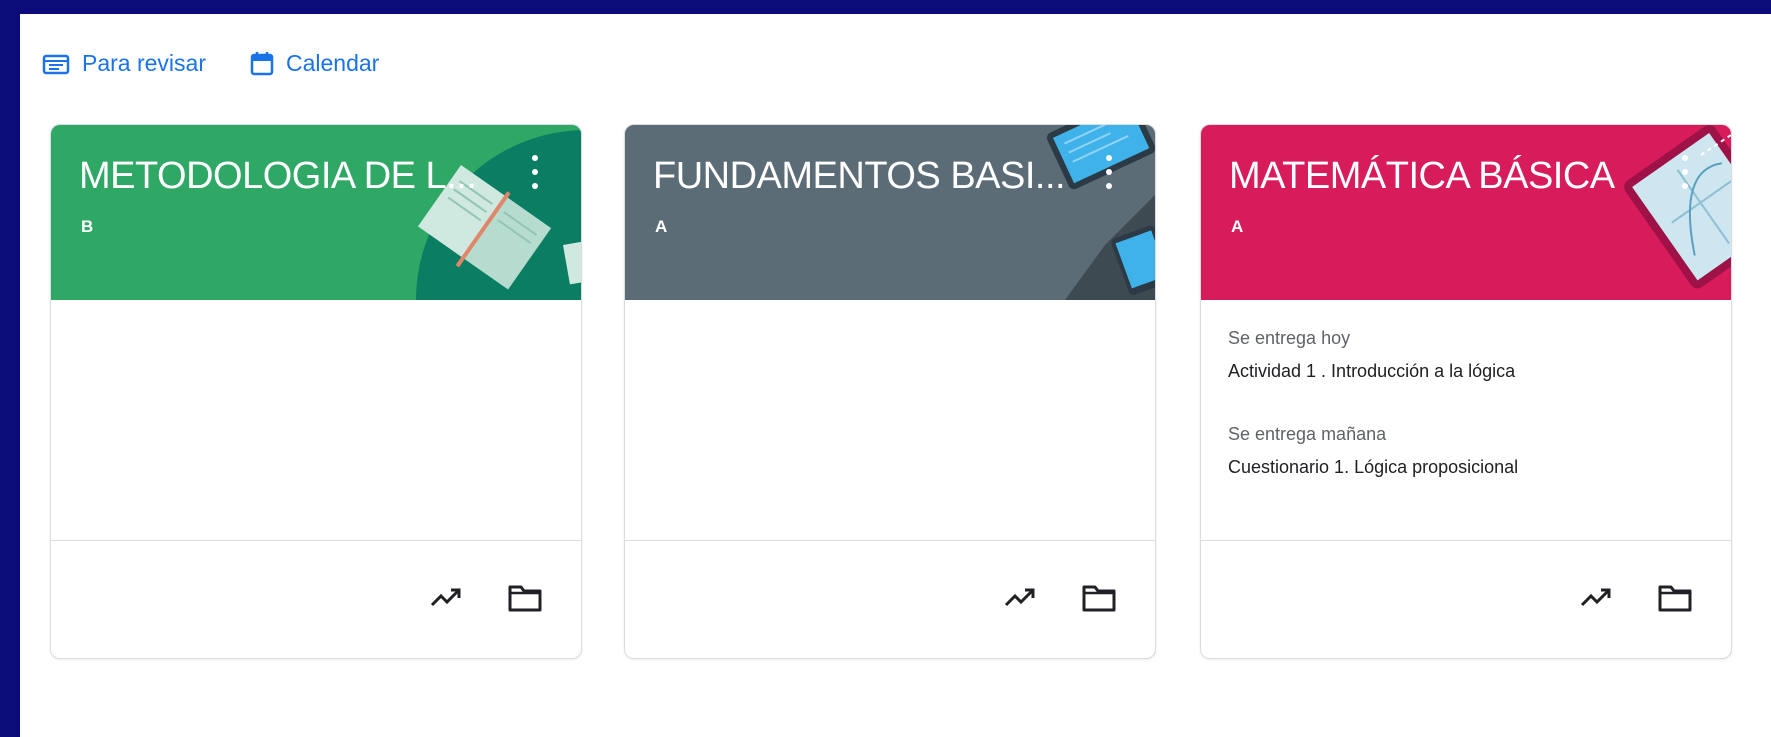 Image resolution: width=1771 pixels, height=737 pixels. Describe the element at coordinates (144, 63) in the screenshot. I see `to-review-label: Para revisar` at that location.